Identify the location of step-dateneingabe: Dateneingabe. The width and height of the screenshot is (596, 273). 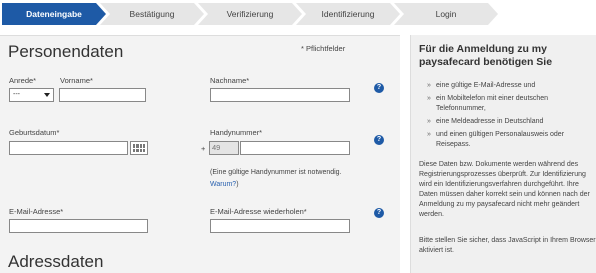
(54, 14).